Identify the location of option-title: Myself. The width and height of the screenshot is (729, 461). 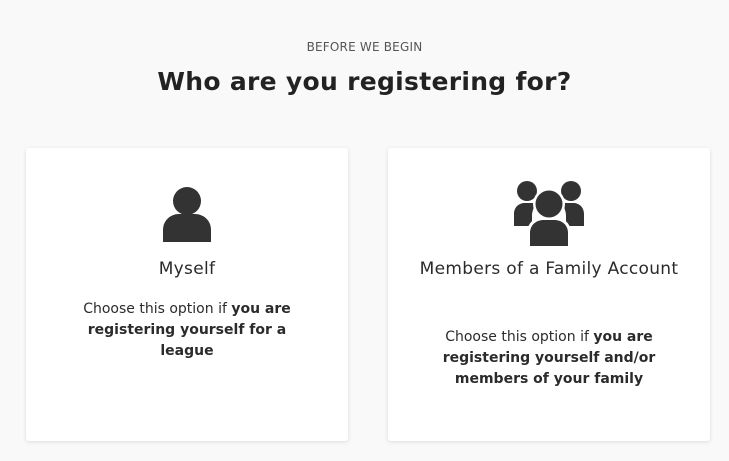
(187, 269).